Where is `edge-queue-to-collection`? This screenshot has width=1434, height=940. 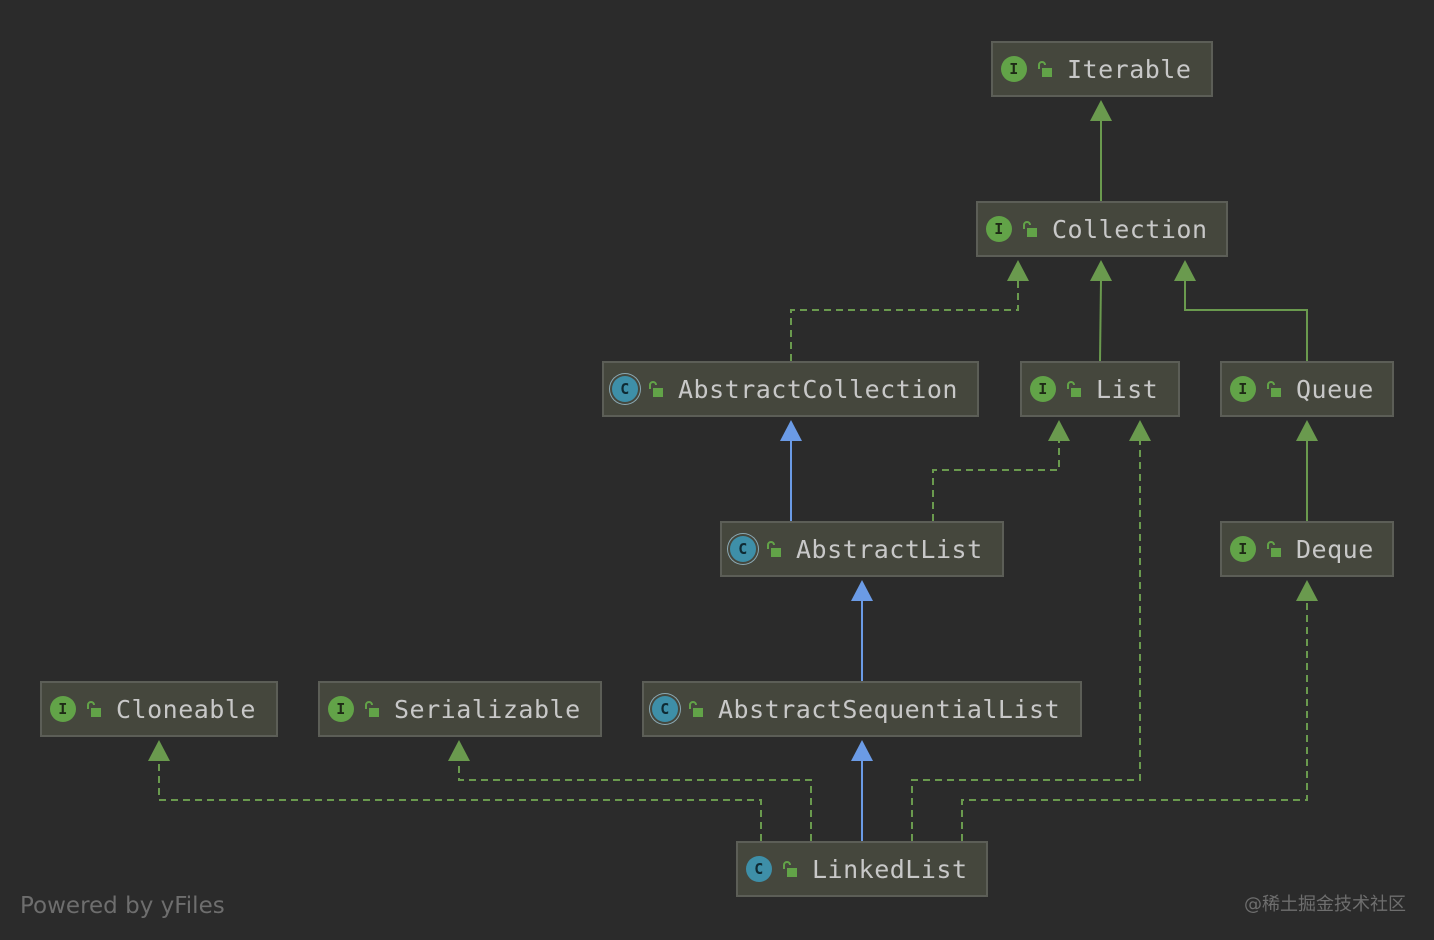 edge-queue-to-collection is located at coordinates (1246, 320).